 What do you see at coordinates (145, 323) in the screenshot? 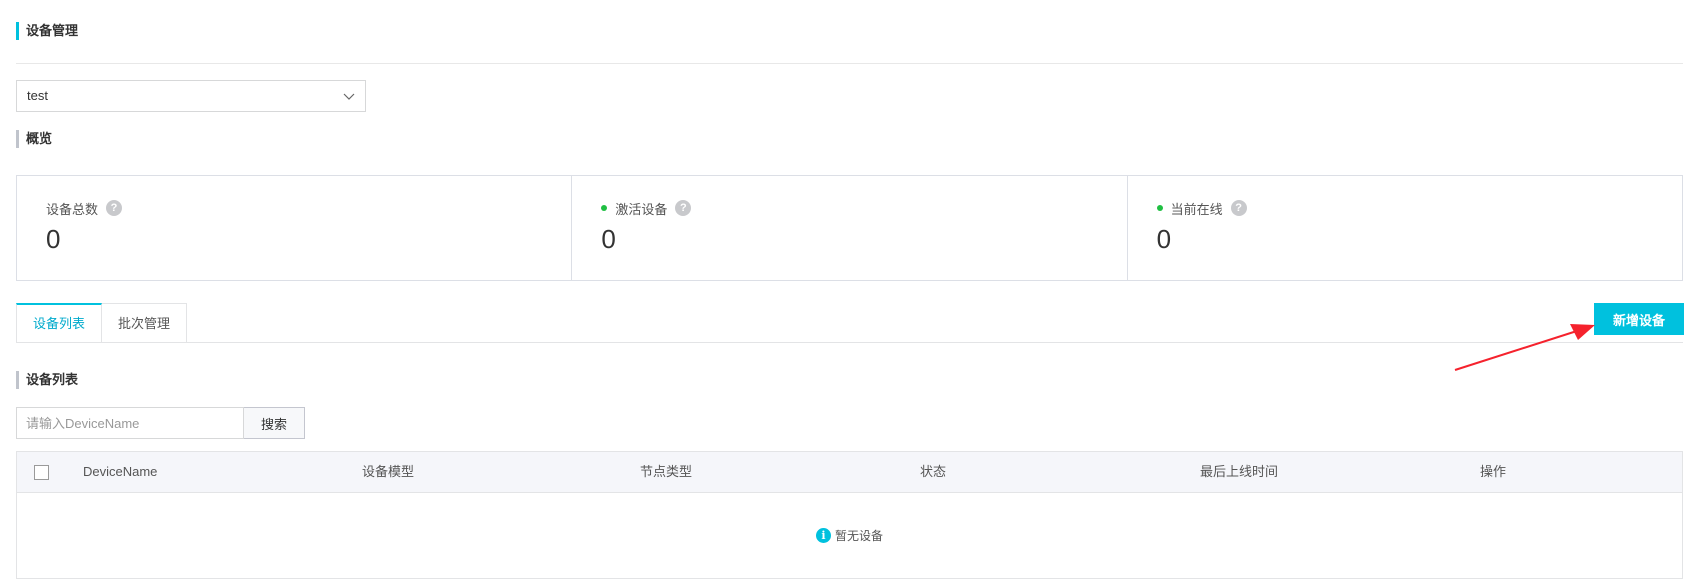
I see `tab-batch-management: 批次管理` at bounding box center [145, 323].